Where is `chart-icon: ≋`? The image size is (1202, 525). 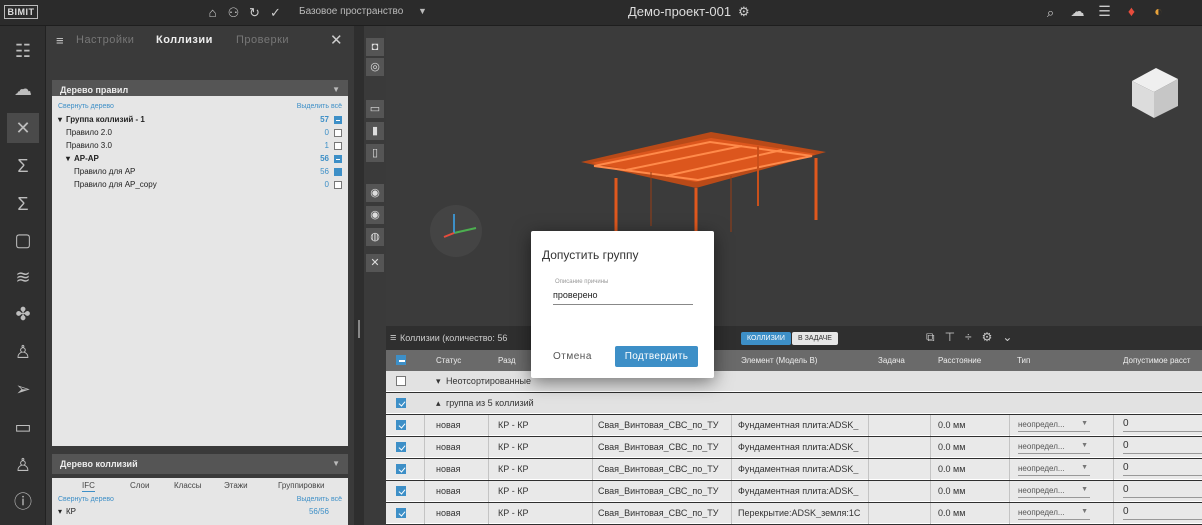
chart-icon: ≋ is located at coordinates (23, 277).